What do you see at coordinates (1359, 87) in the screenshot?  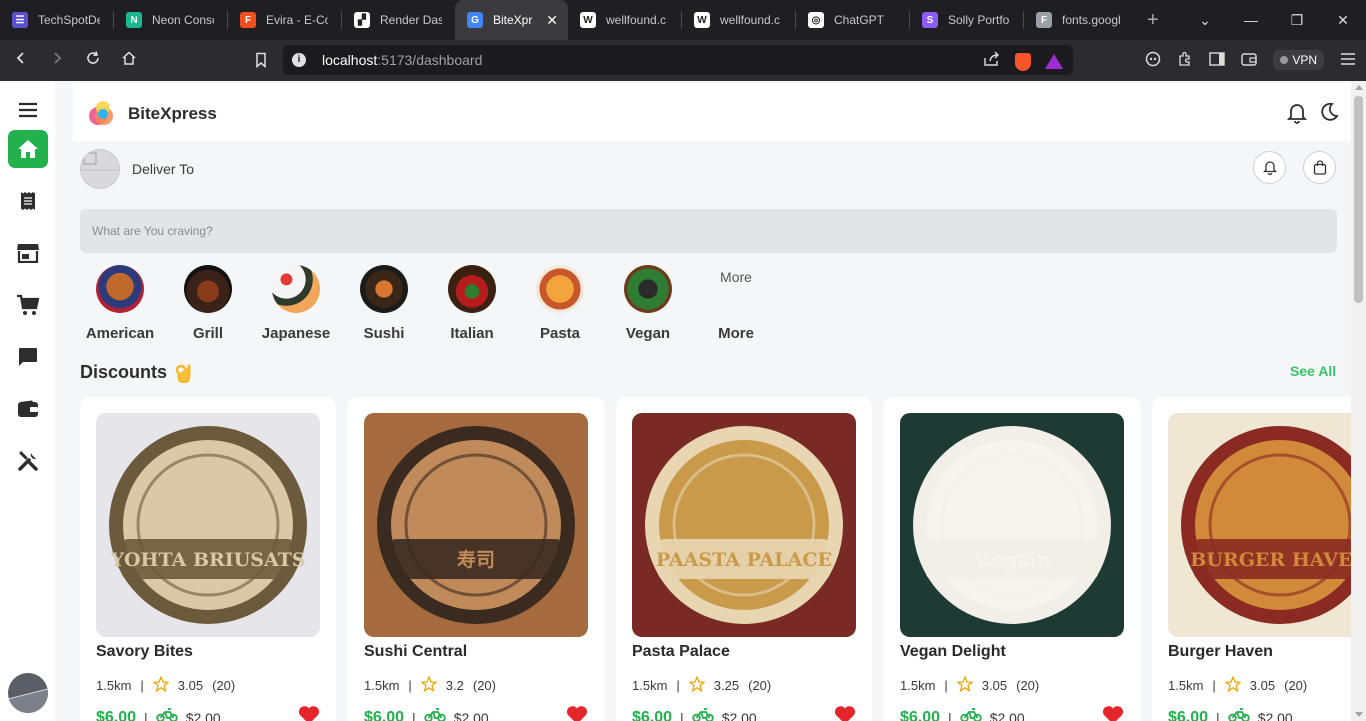 I see `scroll-up-arrow` at bounding box center [1359, 87].